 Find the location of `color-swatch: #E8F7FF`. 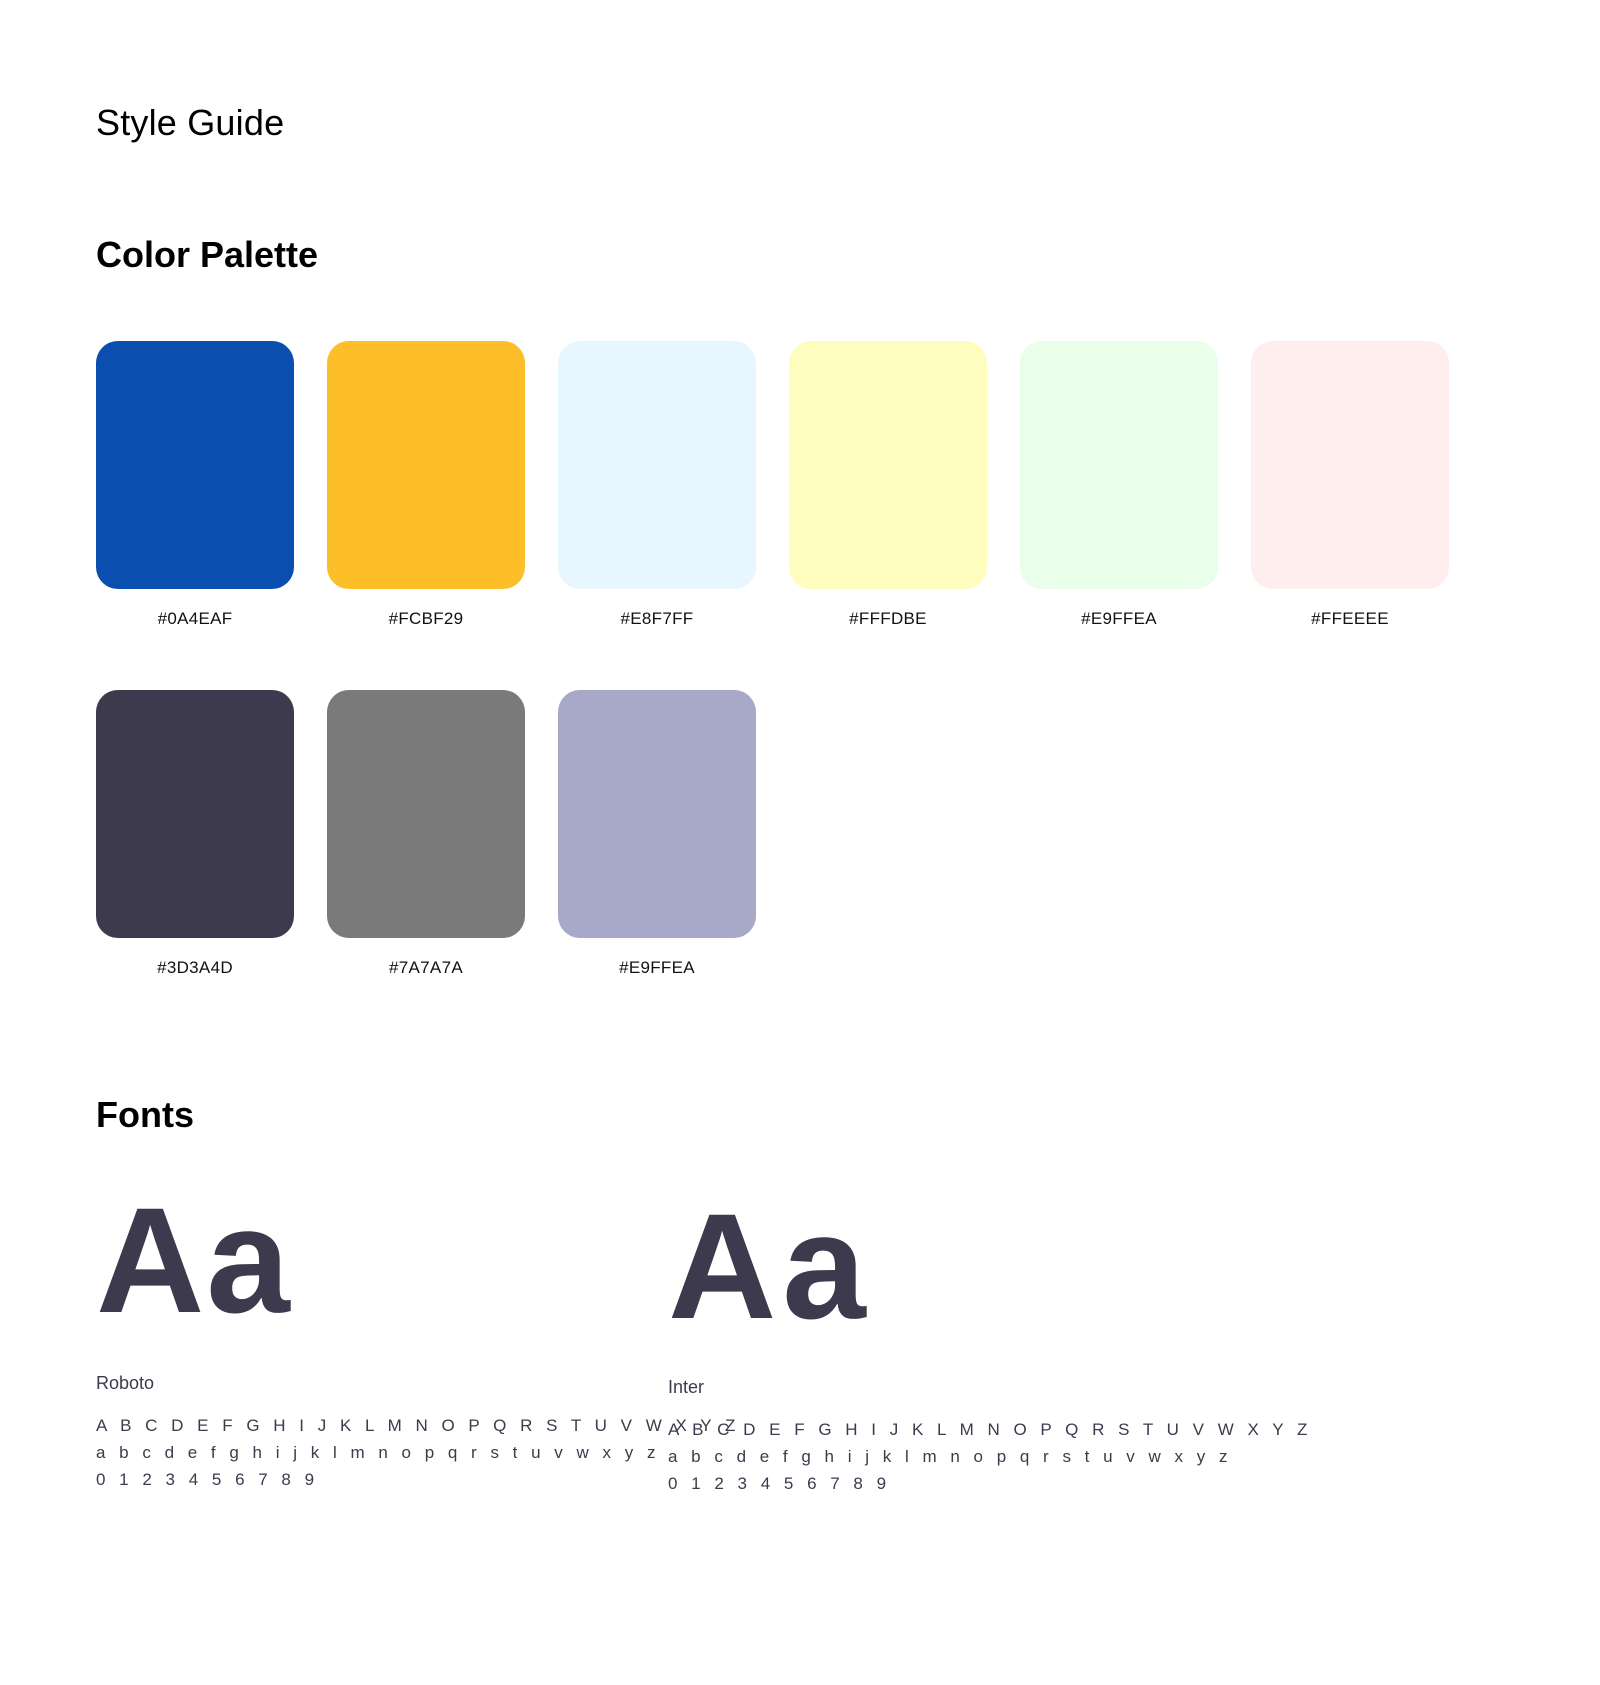

color-swatch: #E8F7FF is located at coordinates (657, 485).